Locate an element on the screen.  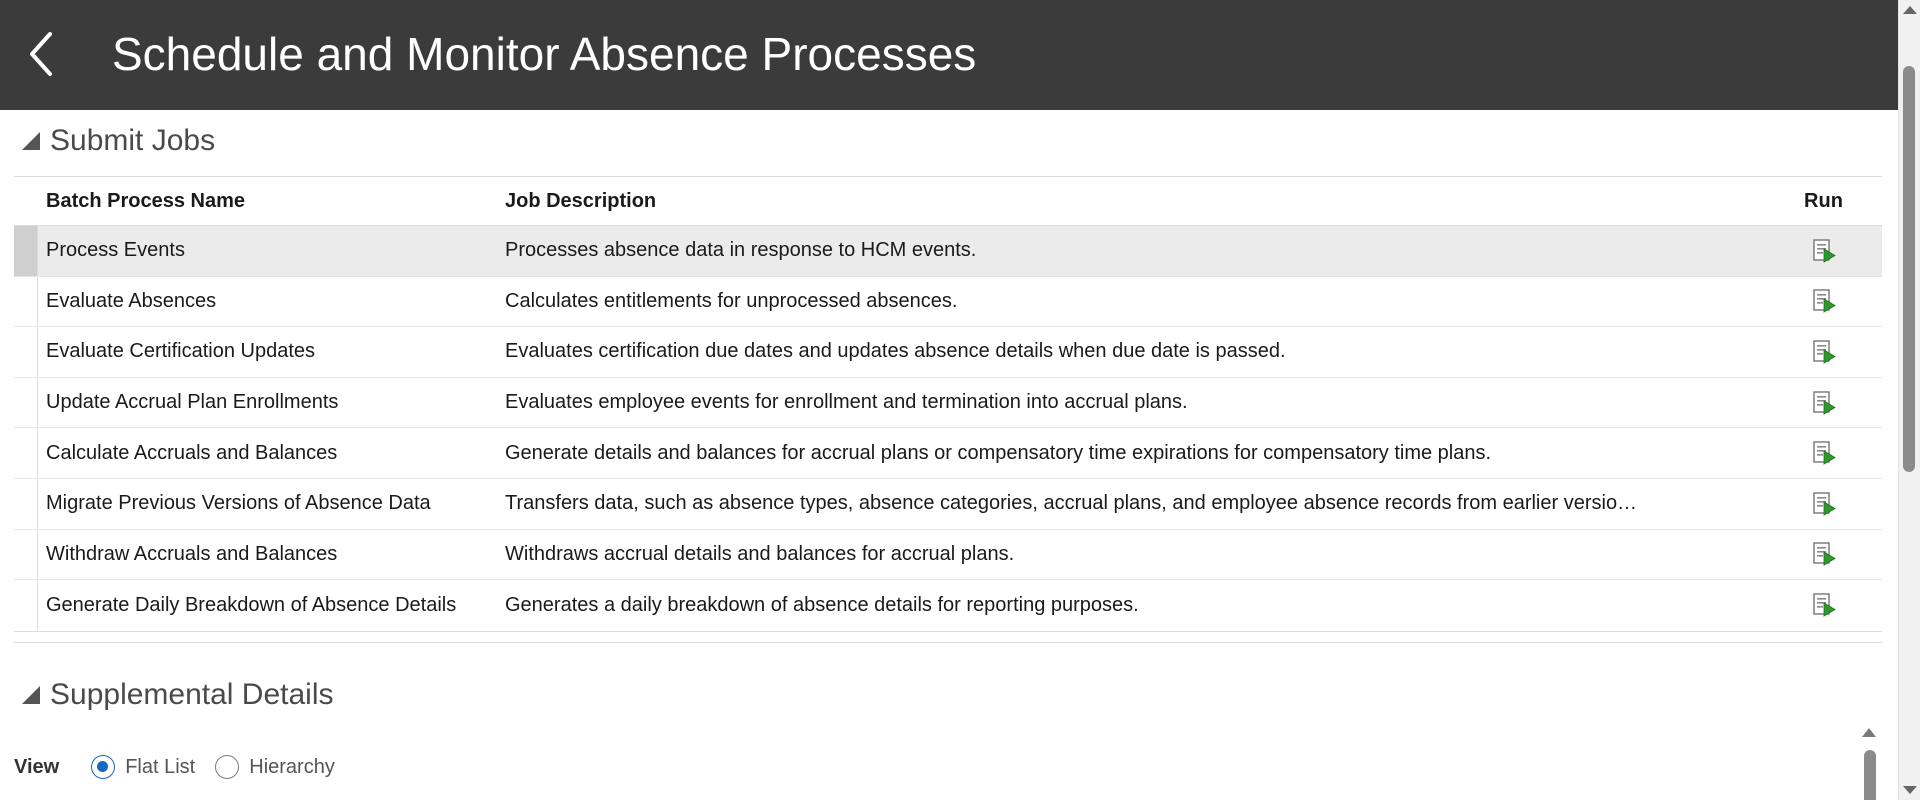
view-option-flat-list: Flat List is located at coordinates (143, 767).